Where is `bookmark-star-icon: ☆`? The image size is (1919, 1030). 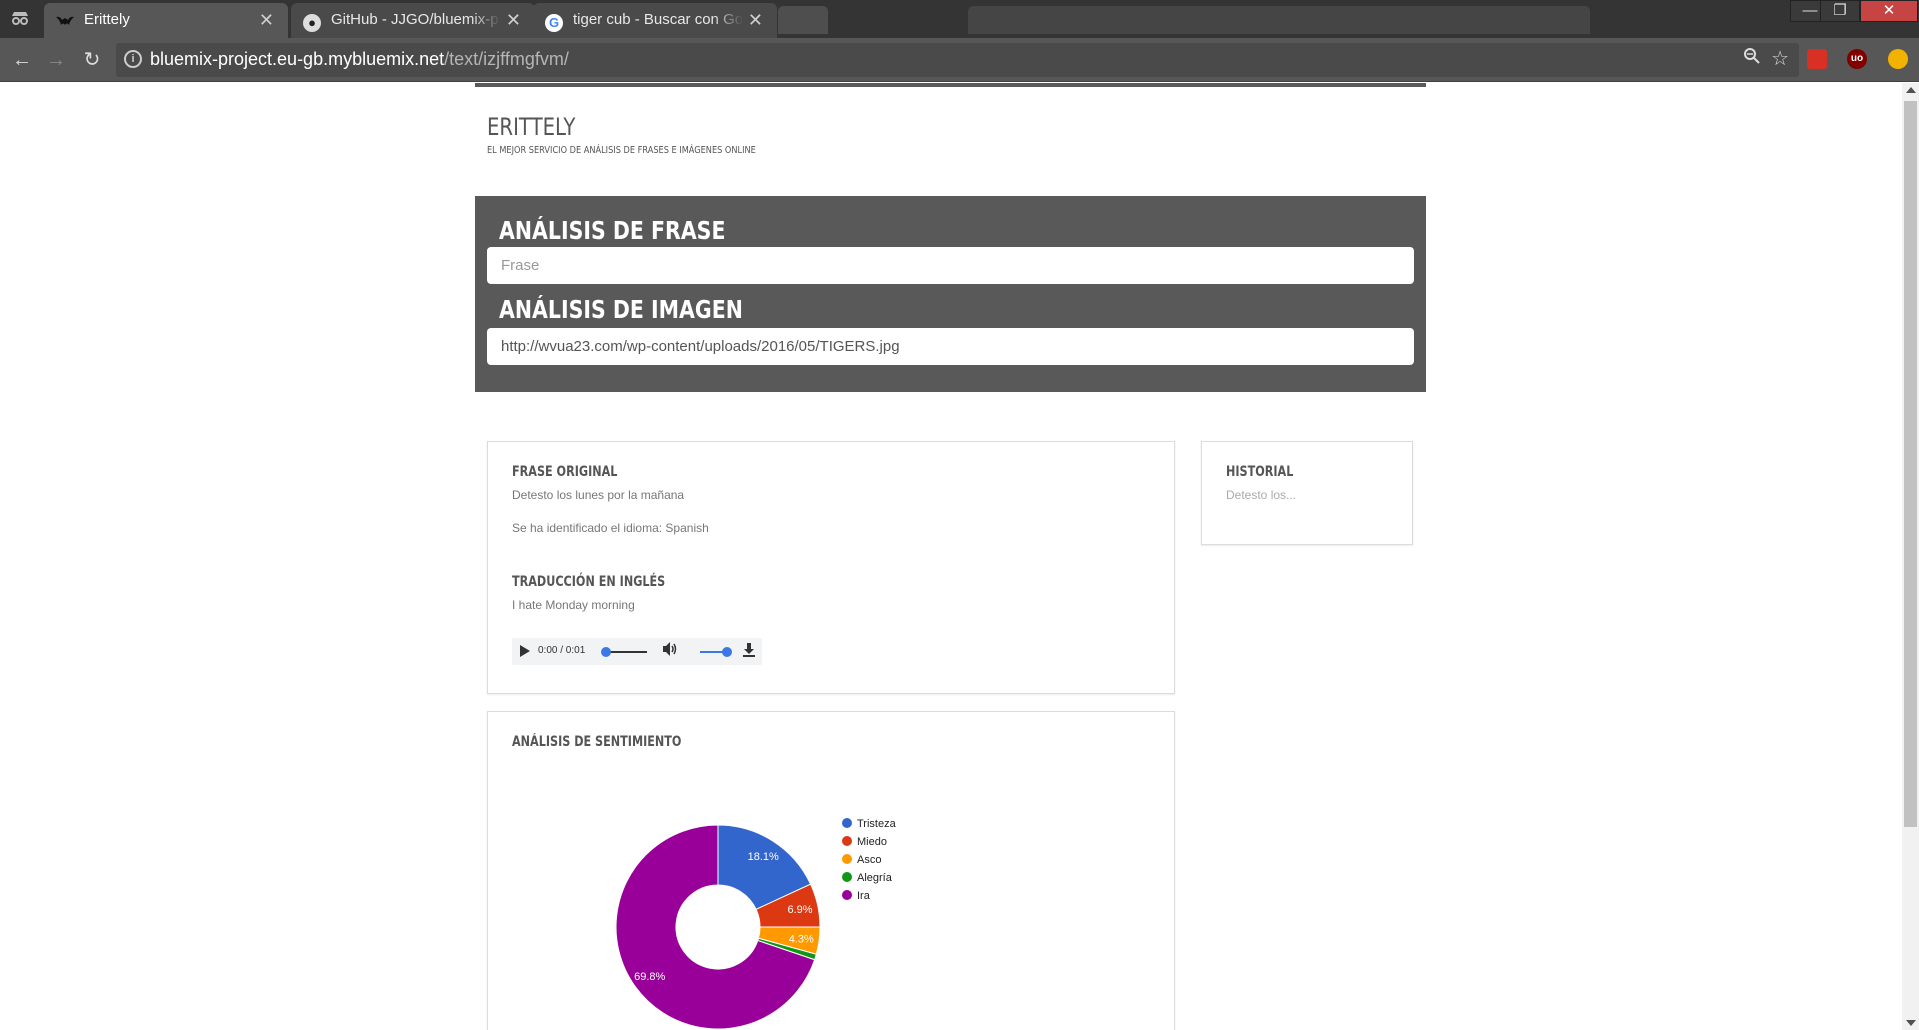 bookmark-star-icon: ☆ is located at coordinates (1780, 58).